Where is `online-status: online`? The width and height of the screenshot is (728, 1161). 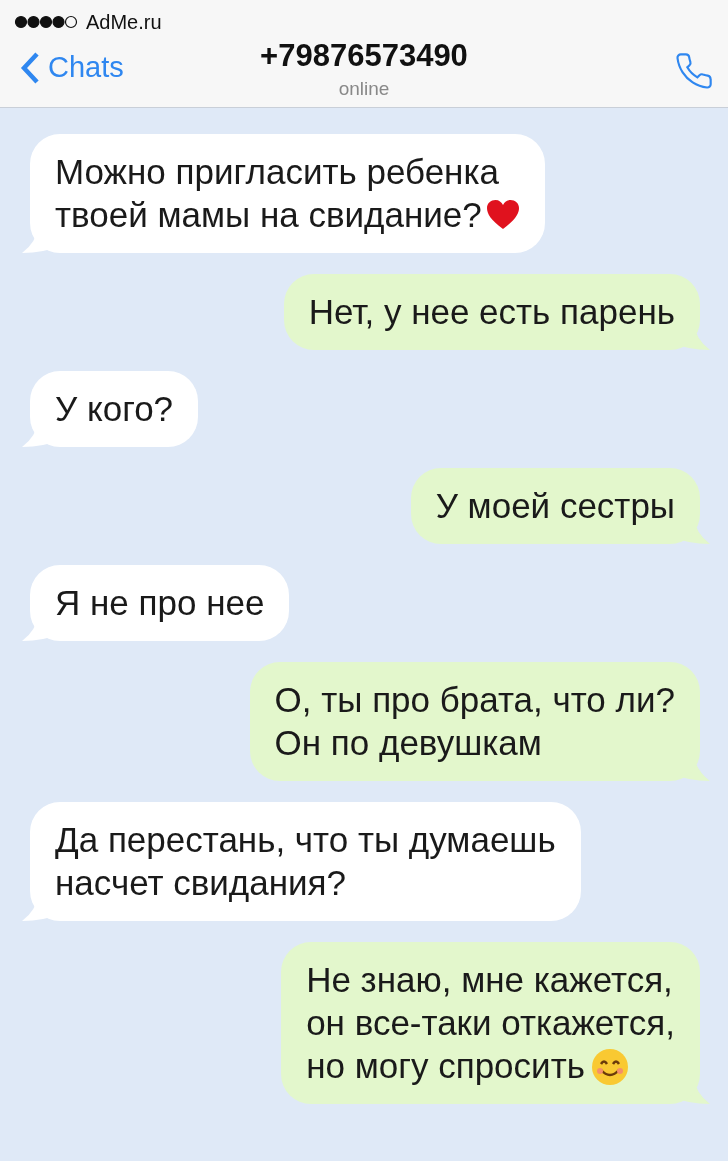
online-status: online is located at coordinates (364, 89).